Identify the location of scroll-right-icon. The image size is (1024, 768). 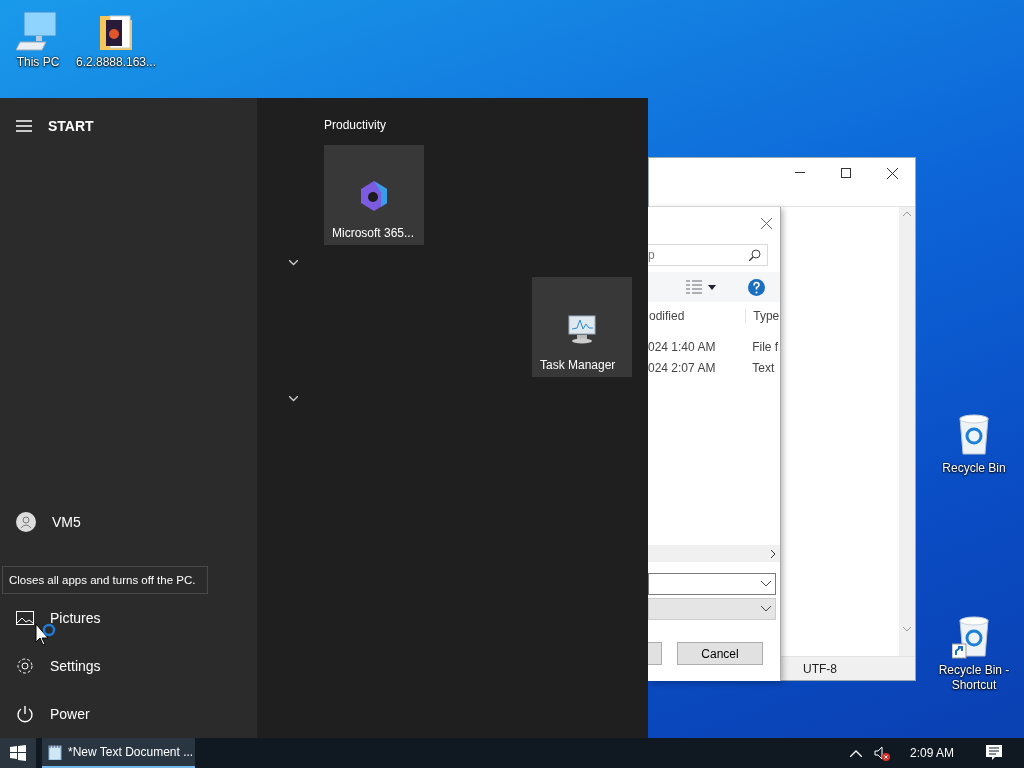
(773, 553).